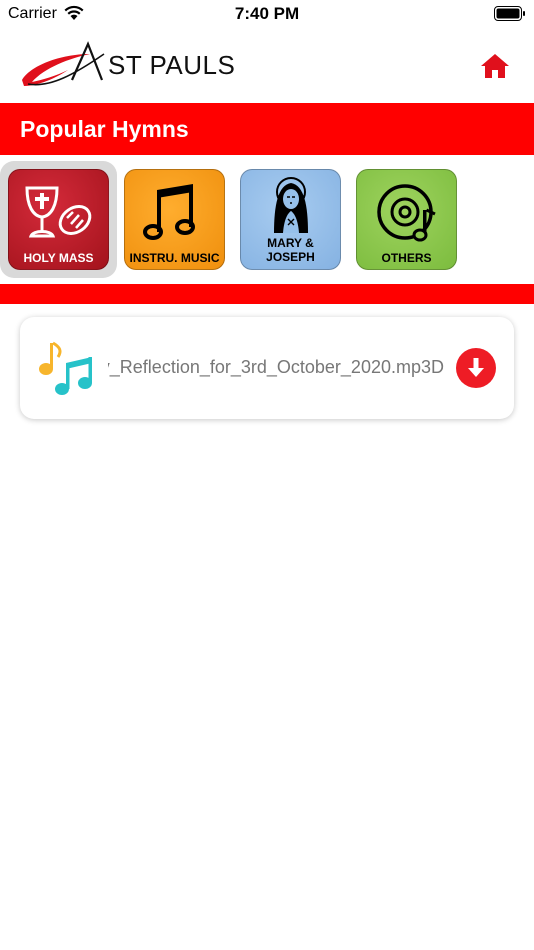  I want to click on category-label: INSTRU. MUSIC, so click(174, 258).